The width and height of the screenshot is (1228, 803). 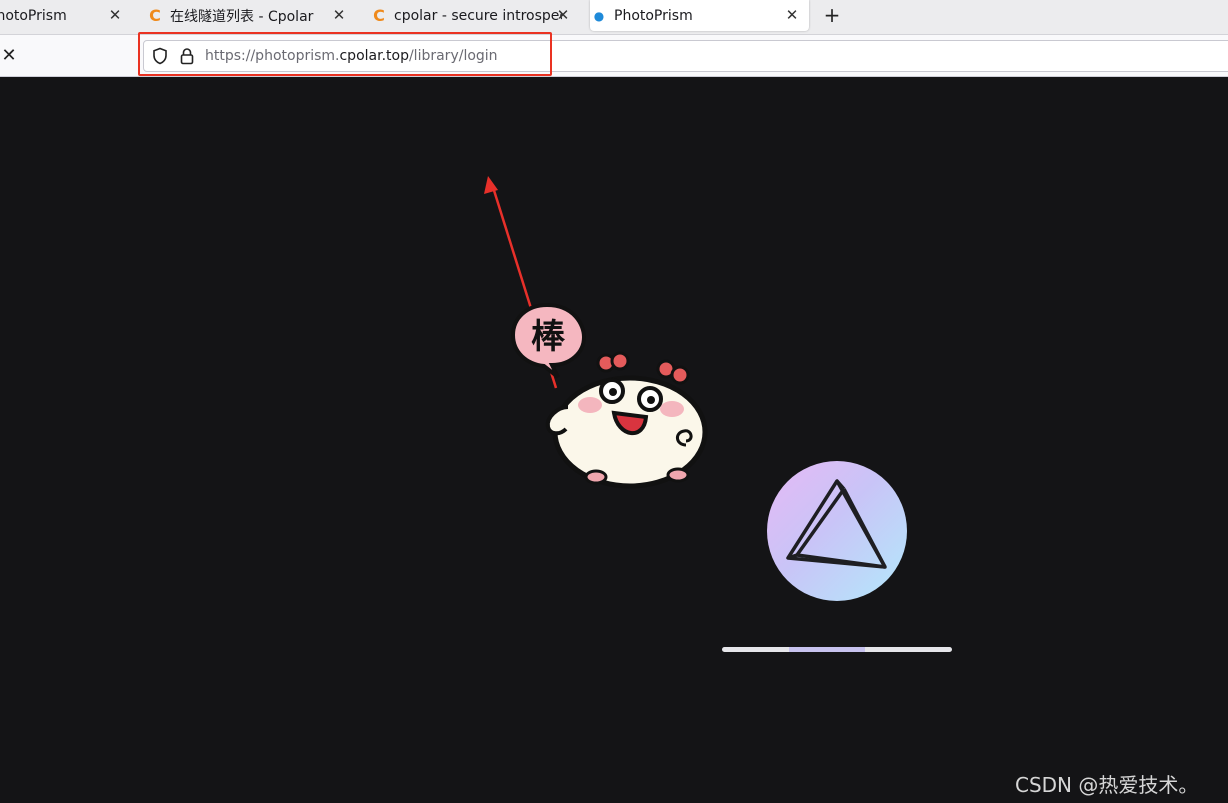 What do you see at coordinates (626, 420) in the screenshot?
I see `character` at bounding box center [626, 420].